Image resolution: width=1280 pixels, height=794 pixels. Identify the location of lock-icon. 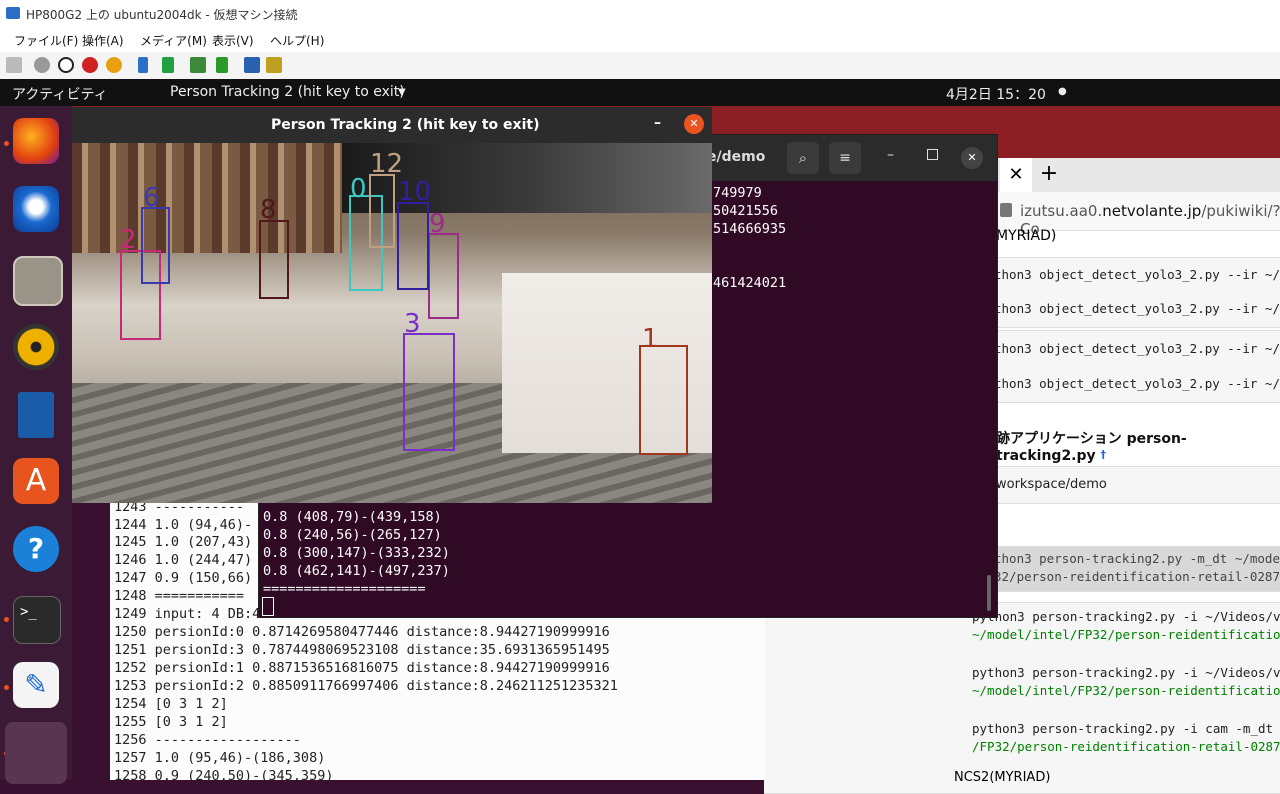
(1006, 210).